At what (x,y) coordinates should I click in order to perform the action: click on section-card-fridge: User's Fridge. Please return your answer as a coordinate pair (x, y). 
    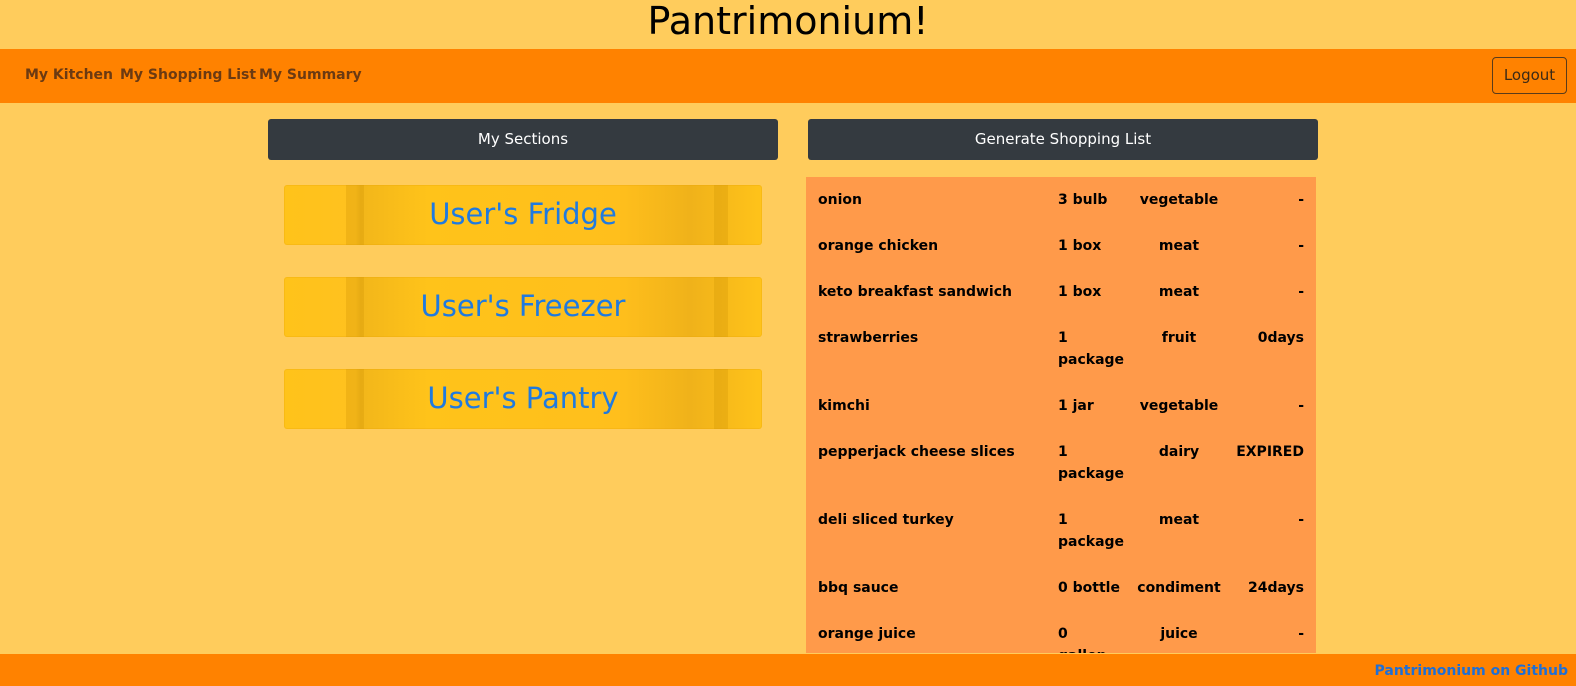
    Looking at the image, I should click on (523, 215).